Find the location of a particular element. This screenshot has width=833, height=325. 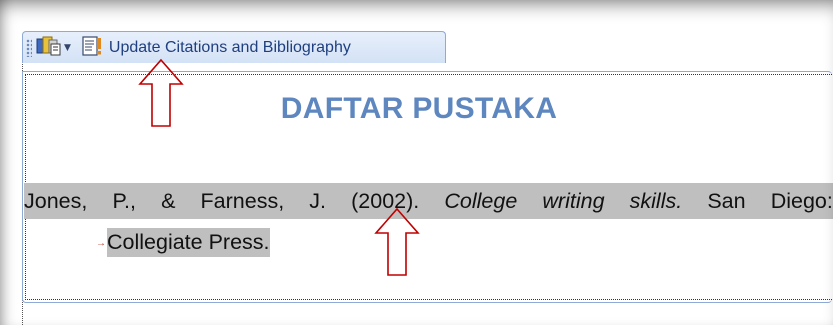

tab-arrow-icon: → is located at coordinates (101, 243).